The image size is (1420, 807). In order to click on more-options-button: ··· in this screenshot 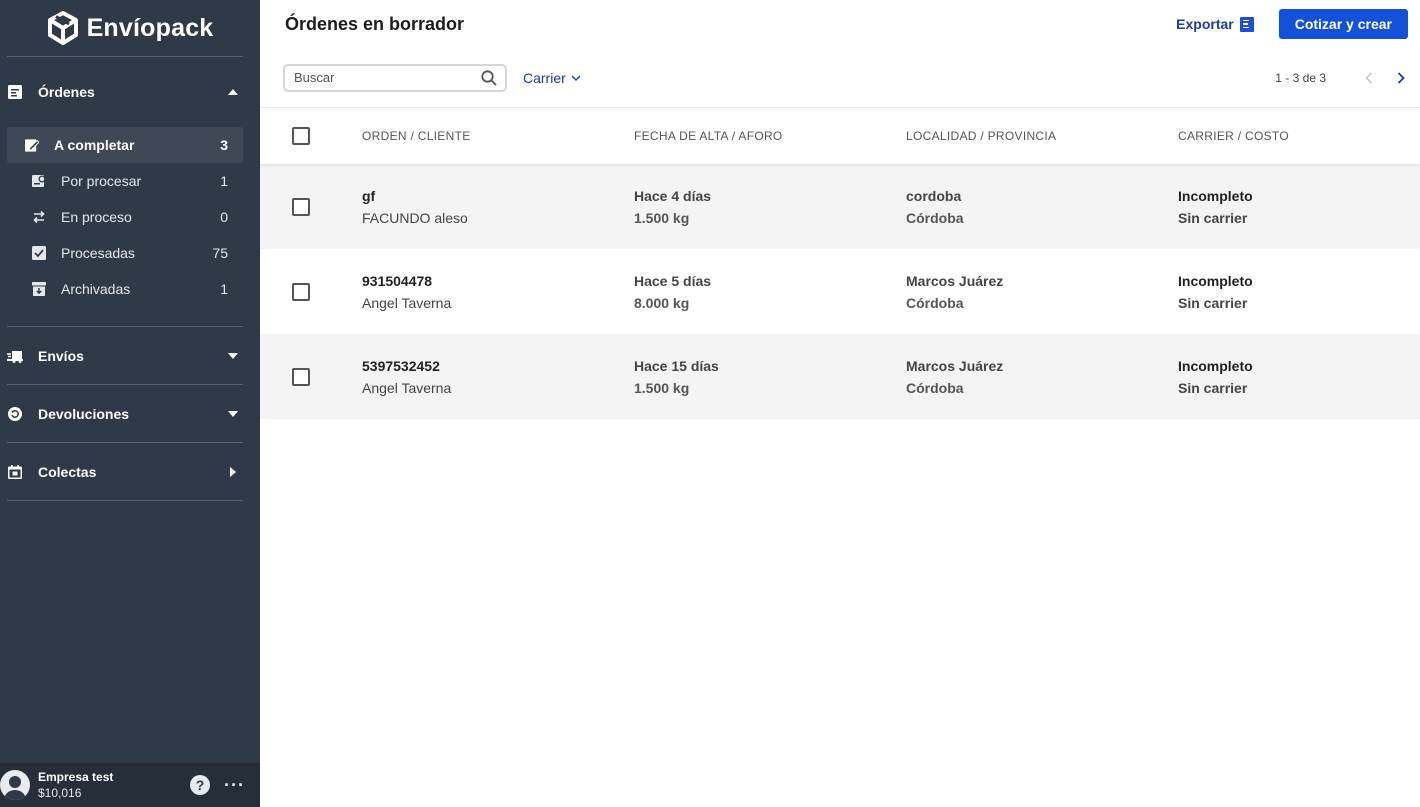, I will do `click(234, 785)`.